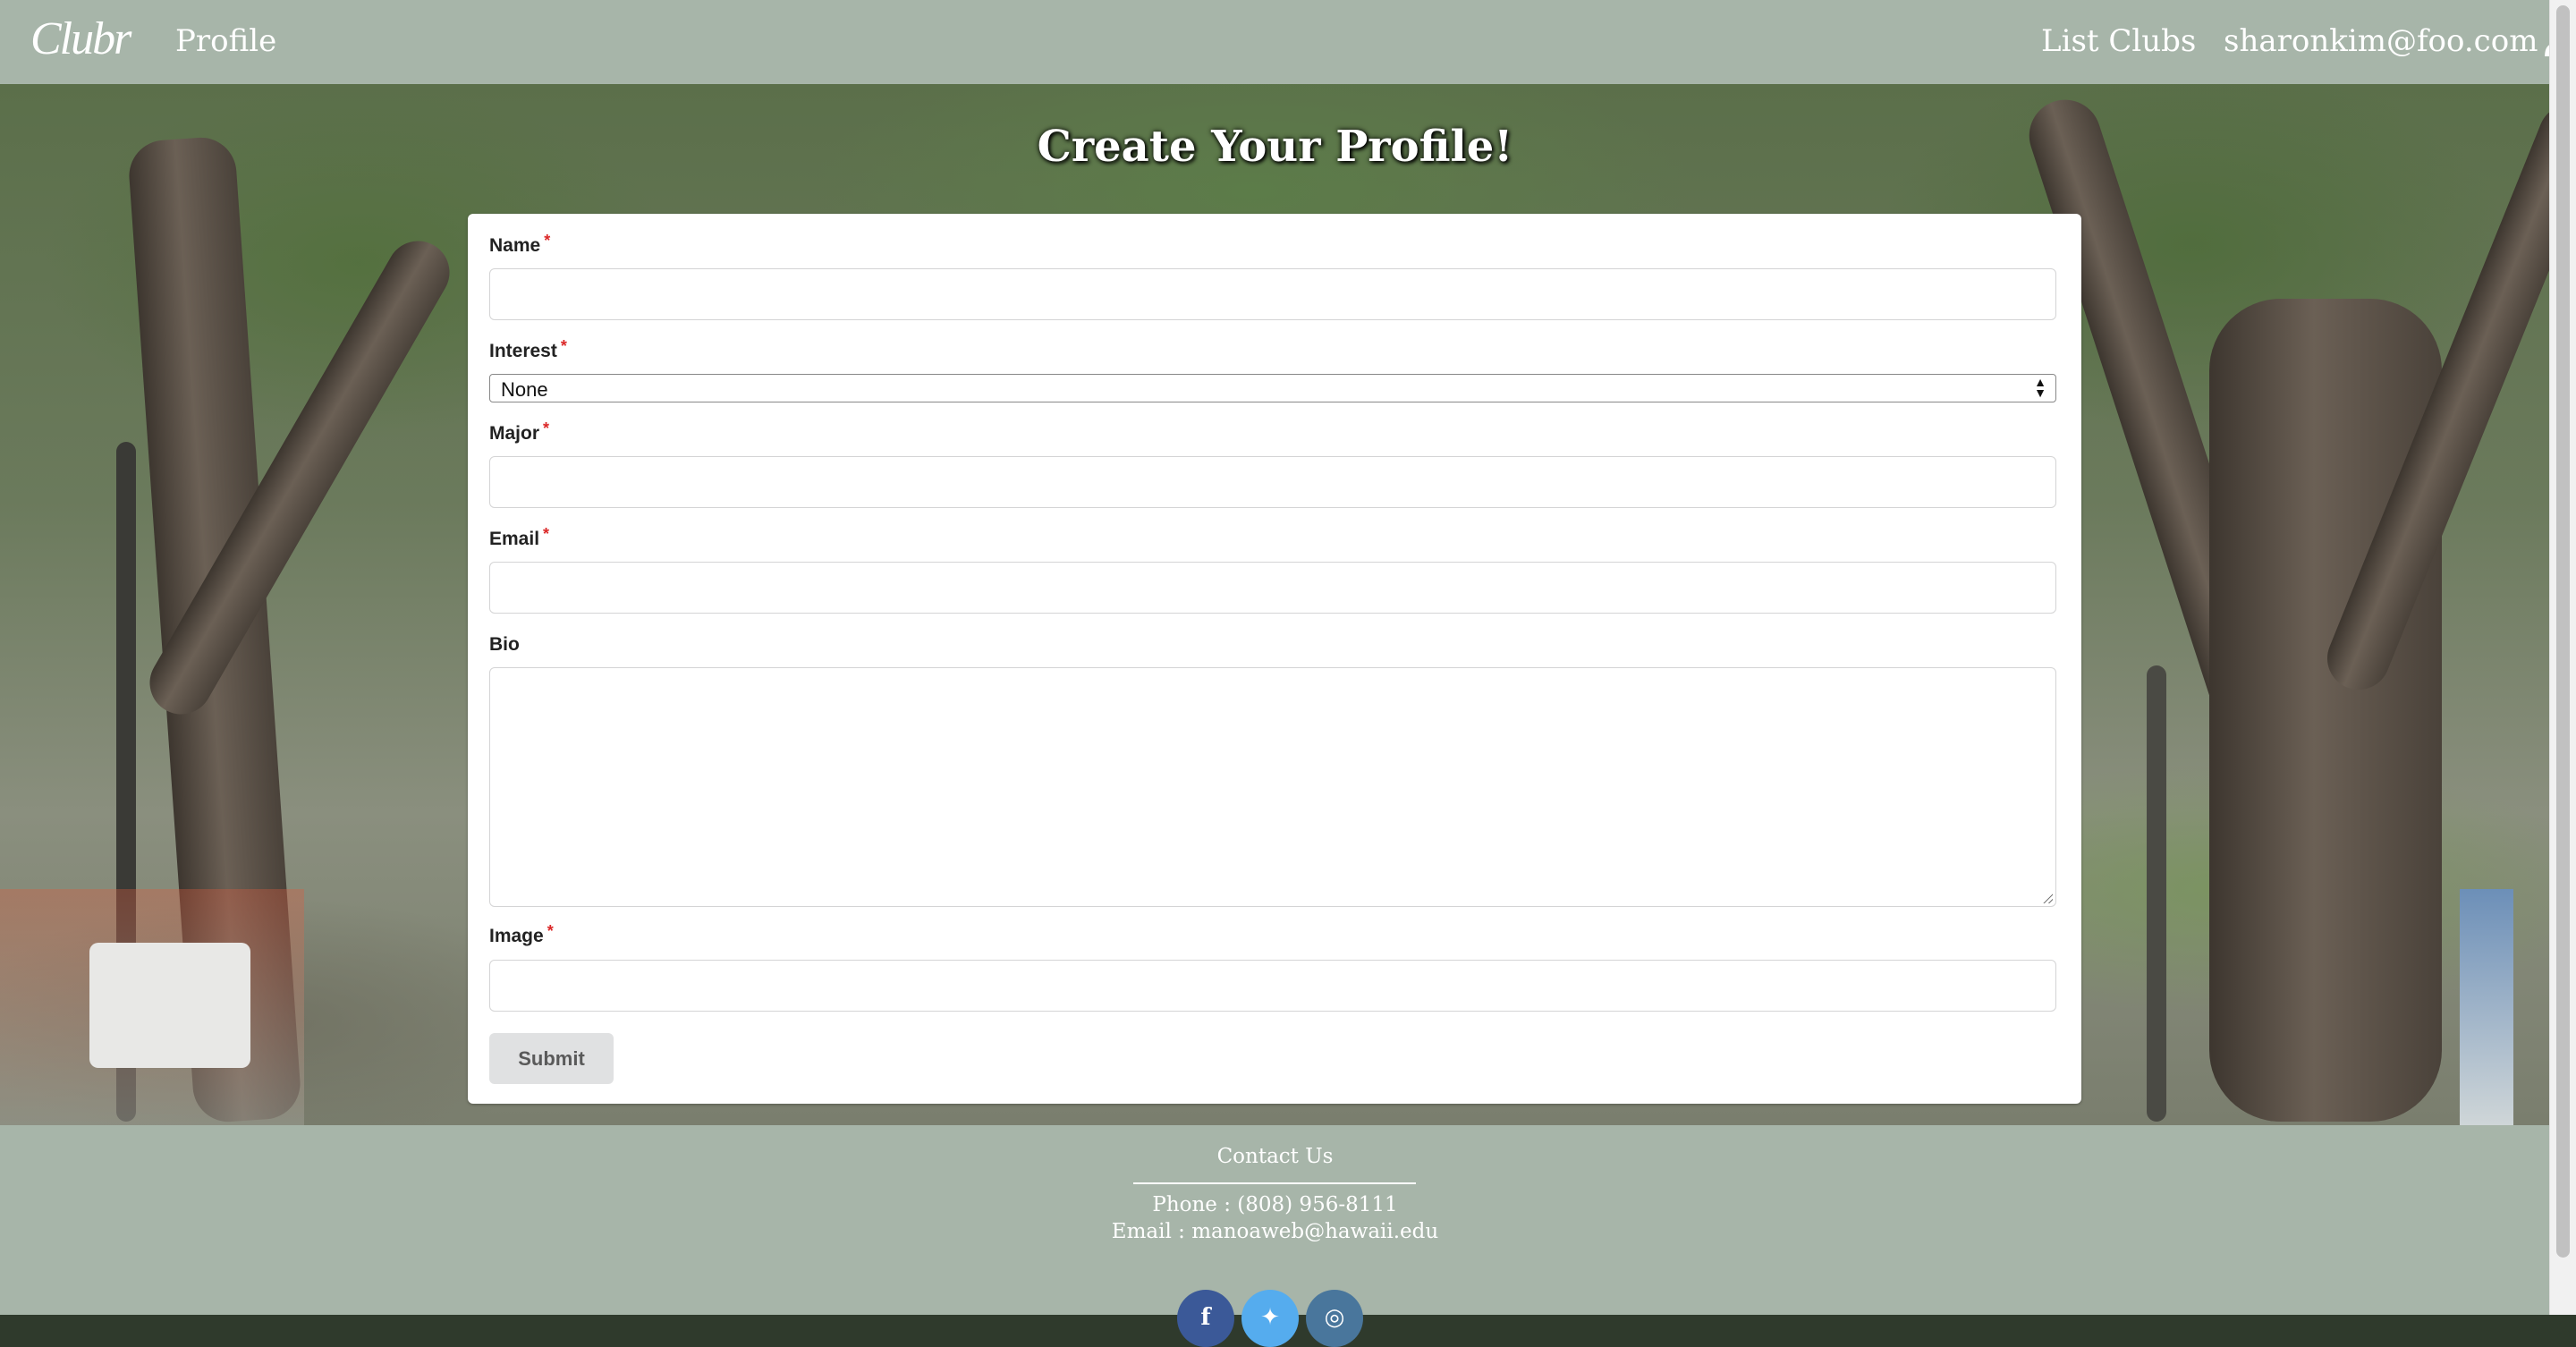 This screenshot has width=2576, height=1347. Describe the element at coordinates (1275, 1231) in the screenshot. I see `footer-email: Email : manoaweb@hawaii.edu` at that location.